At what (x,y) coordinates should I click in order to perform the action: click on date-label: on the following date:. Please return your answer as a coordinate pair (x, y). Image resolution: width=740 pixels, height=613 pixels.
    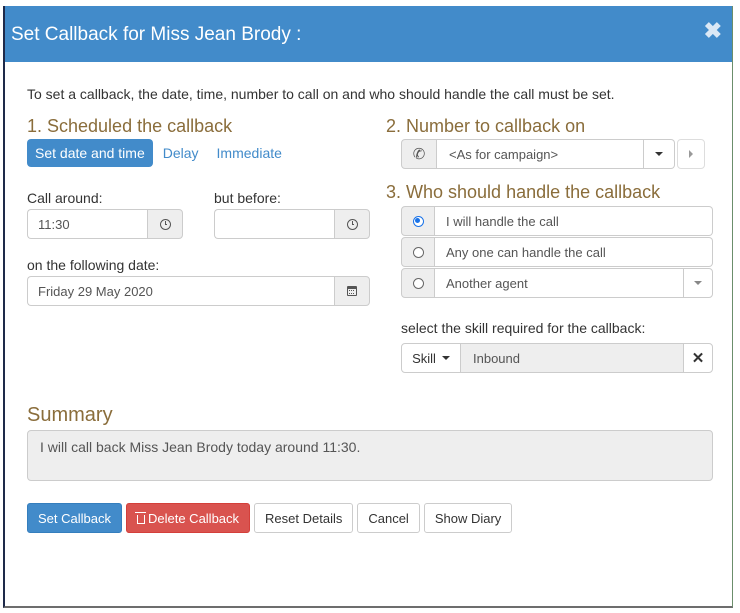
    Looking at the image, I should click on (93, 265).